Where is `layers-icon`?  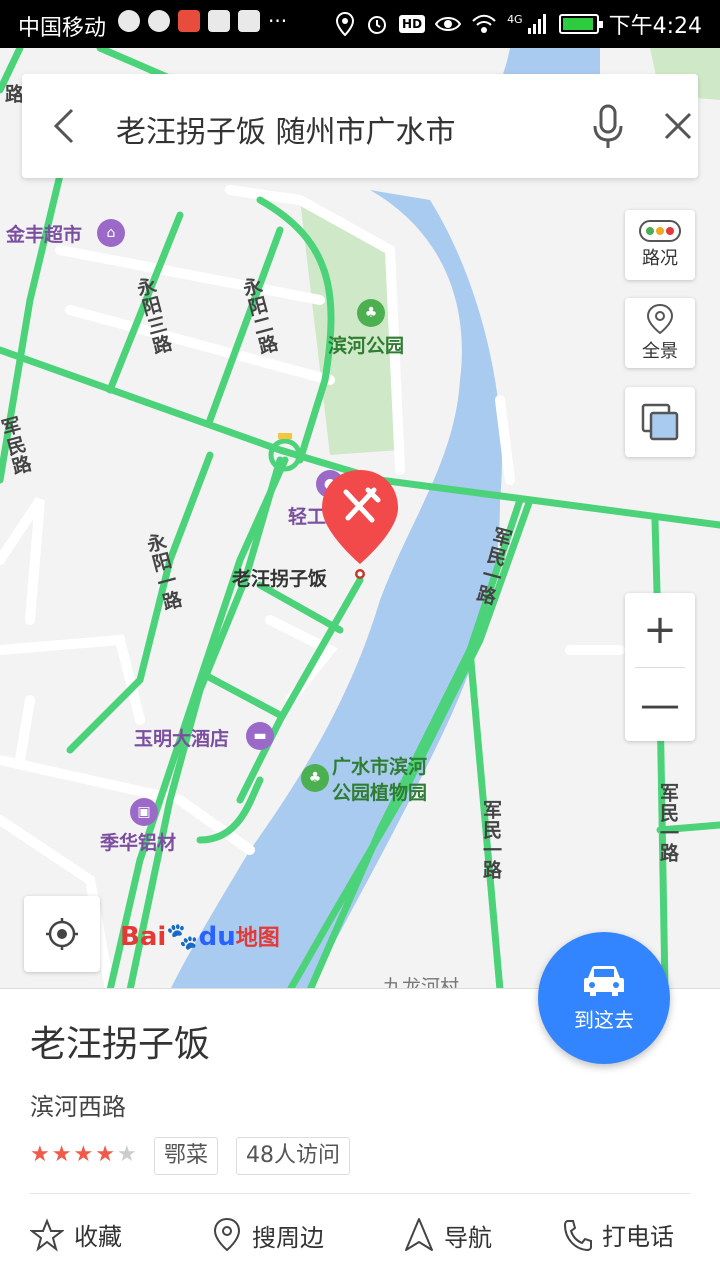
layers-icon is located at coordinates (660, 422).